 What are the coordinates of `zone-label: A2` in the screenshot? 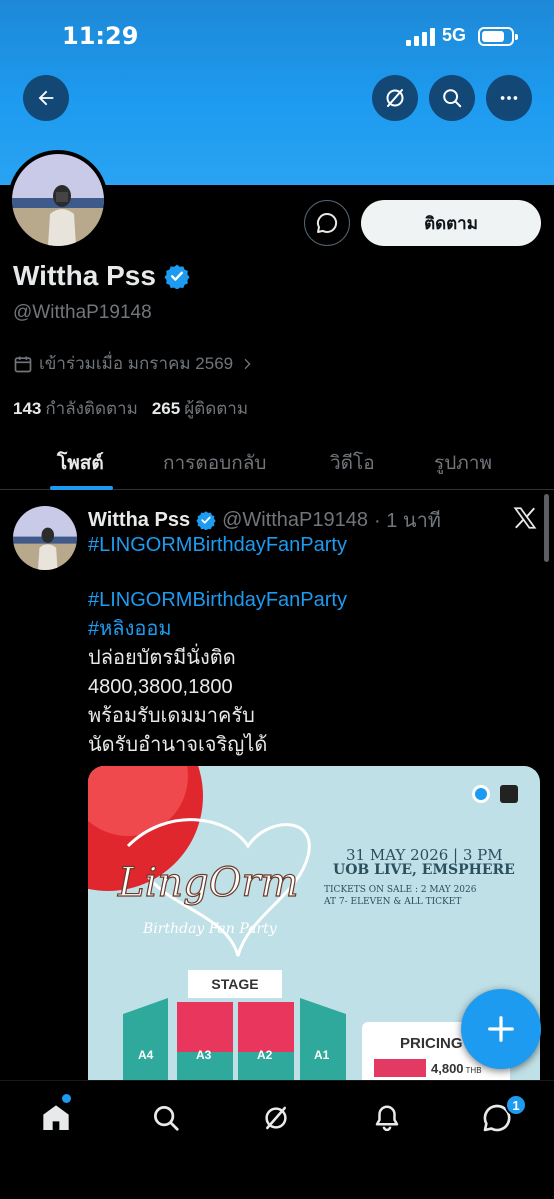 It's located at (265, 1055).